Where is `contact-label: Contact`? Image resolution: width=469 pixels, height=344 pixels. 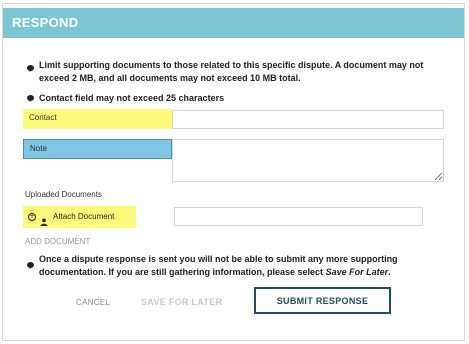
contact-label: Contact is located at coordinates (97, 119).